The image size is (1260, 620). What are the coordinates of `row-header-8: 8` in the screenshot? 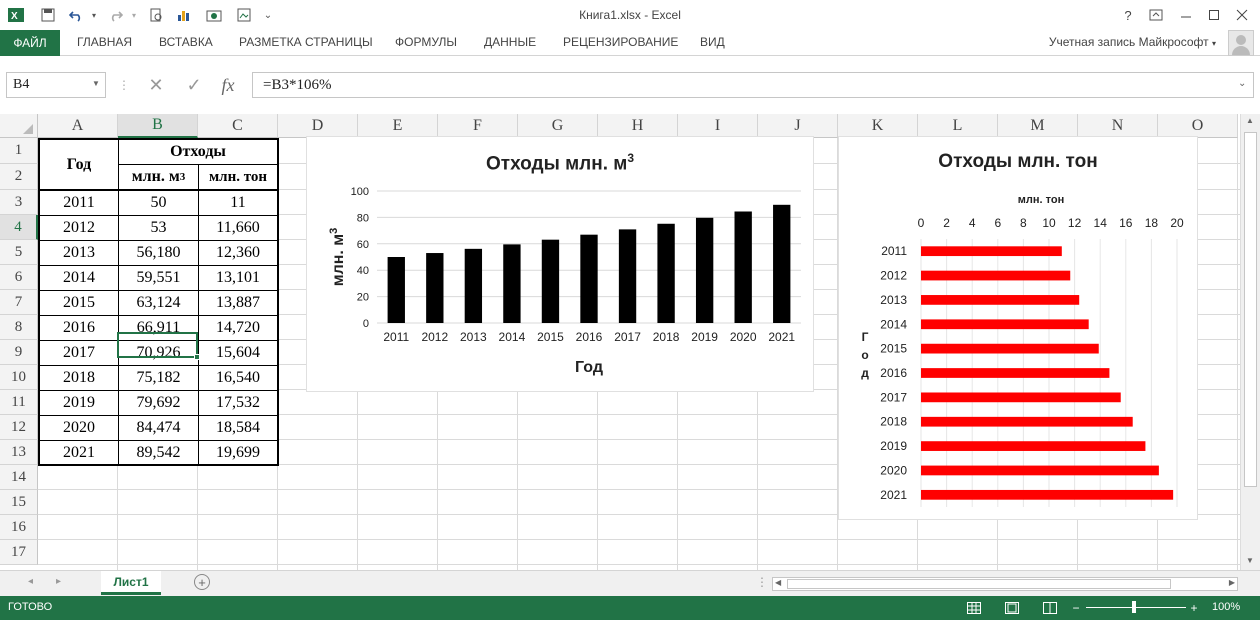 It's located at (19, 327).